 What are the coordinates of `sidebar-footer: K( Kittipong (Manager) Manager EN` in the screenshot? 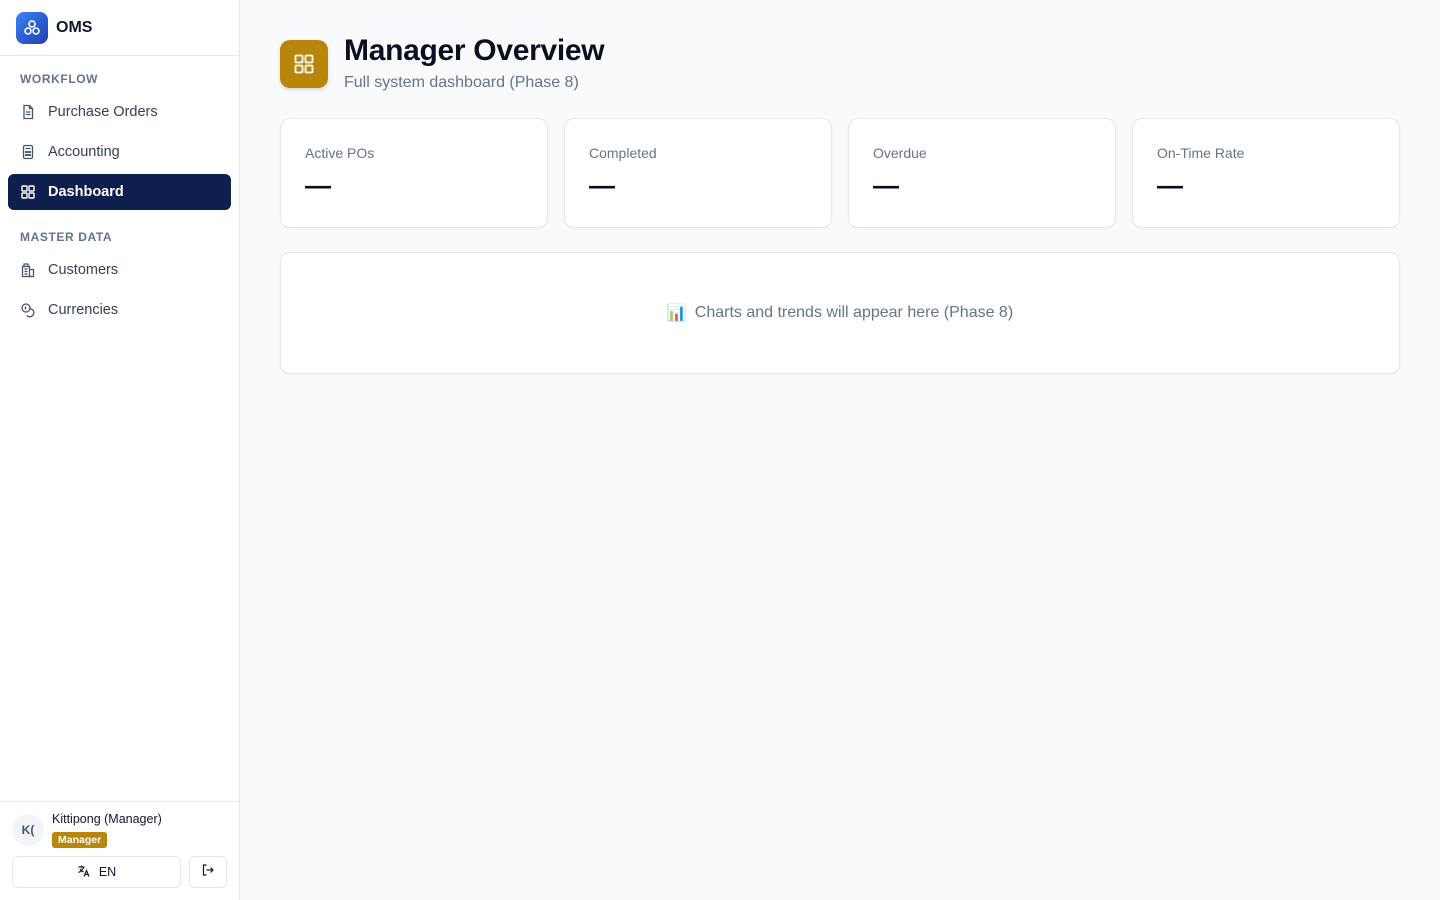 It's located at (119, 850).